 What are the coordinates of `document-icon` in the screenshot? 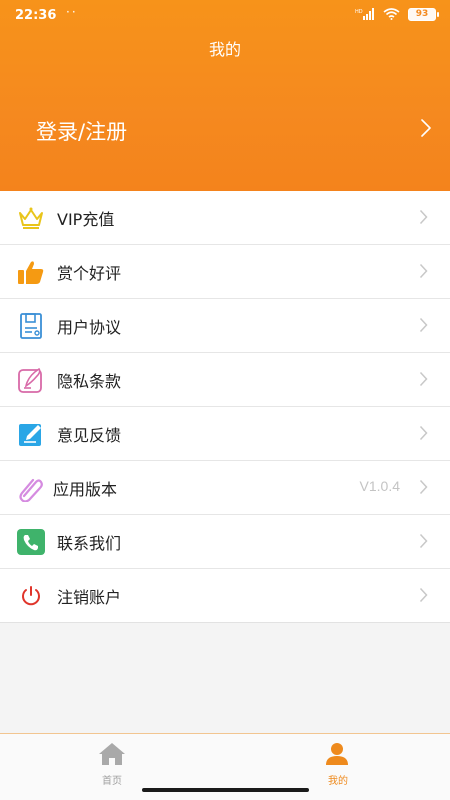 It's located at (31, 326).